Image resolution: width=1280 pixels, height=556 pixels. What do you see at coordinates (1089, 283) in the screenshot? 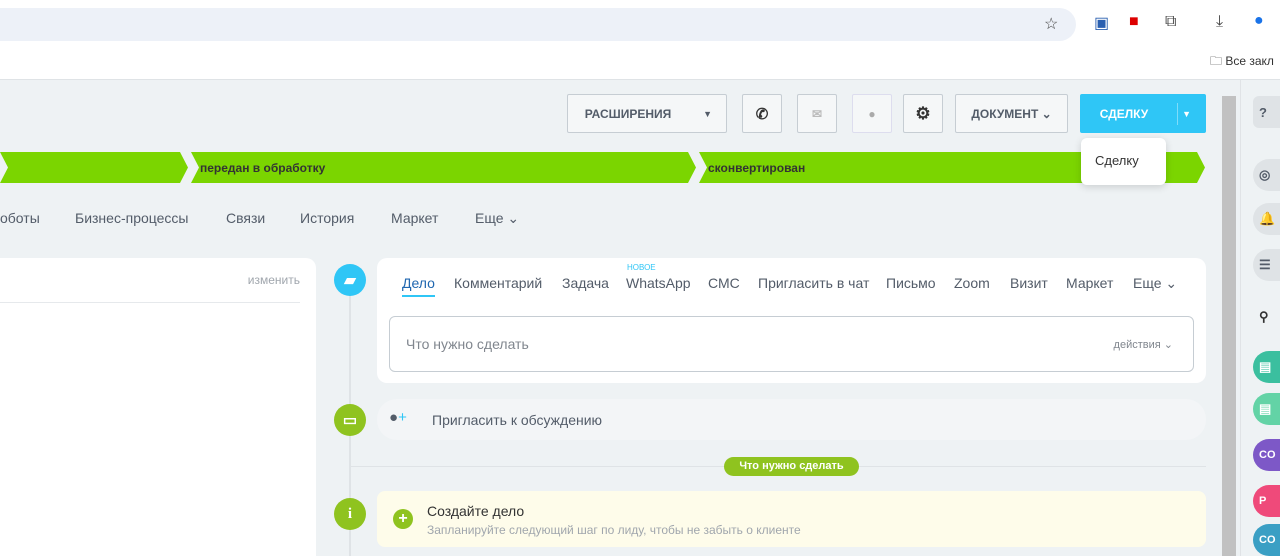
I see `activity-tab-market: Маркет` at bounding box center [1089, 283].